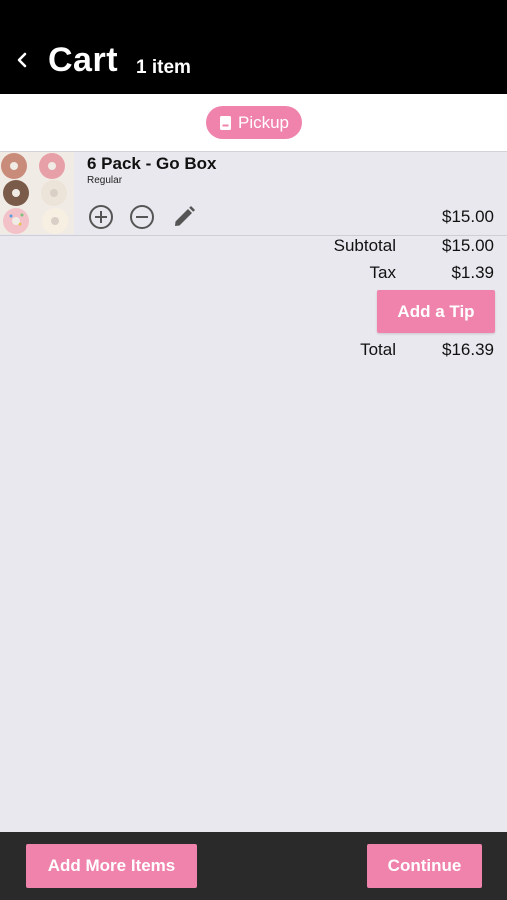 Image resolution: width=507 pixels, height=900 pixels. Describe the element at coordinates (468, 245) in the screenshot. I see `subtotal-value: $15.00` at that location.